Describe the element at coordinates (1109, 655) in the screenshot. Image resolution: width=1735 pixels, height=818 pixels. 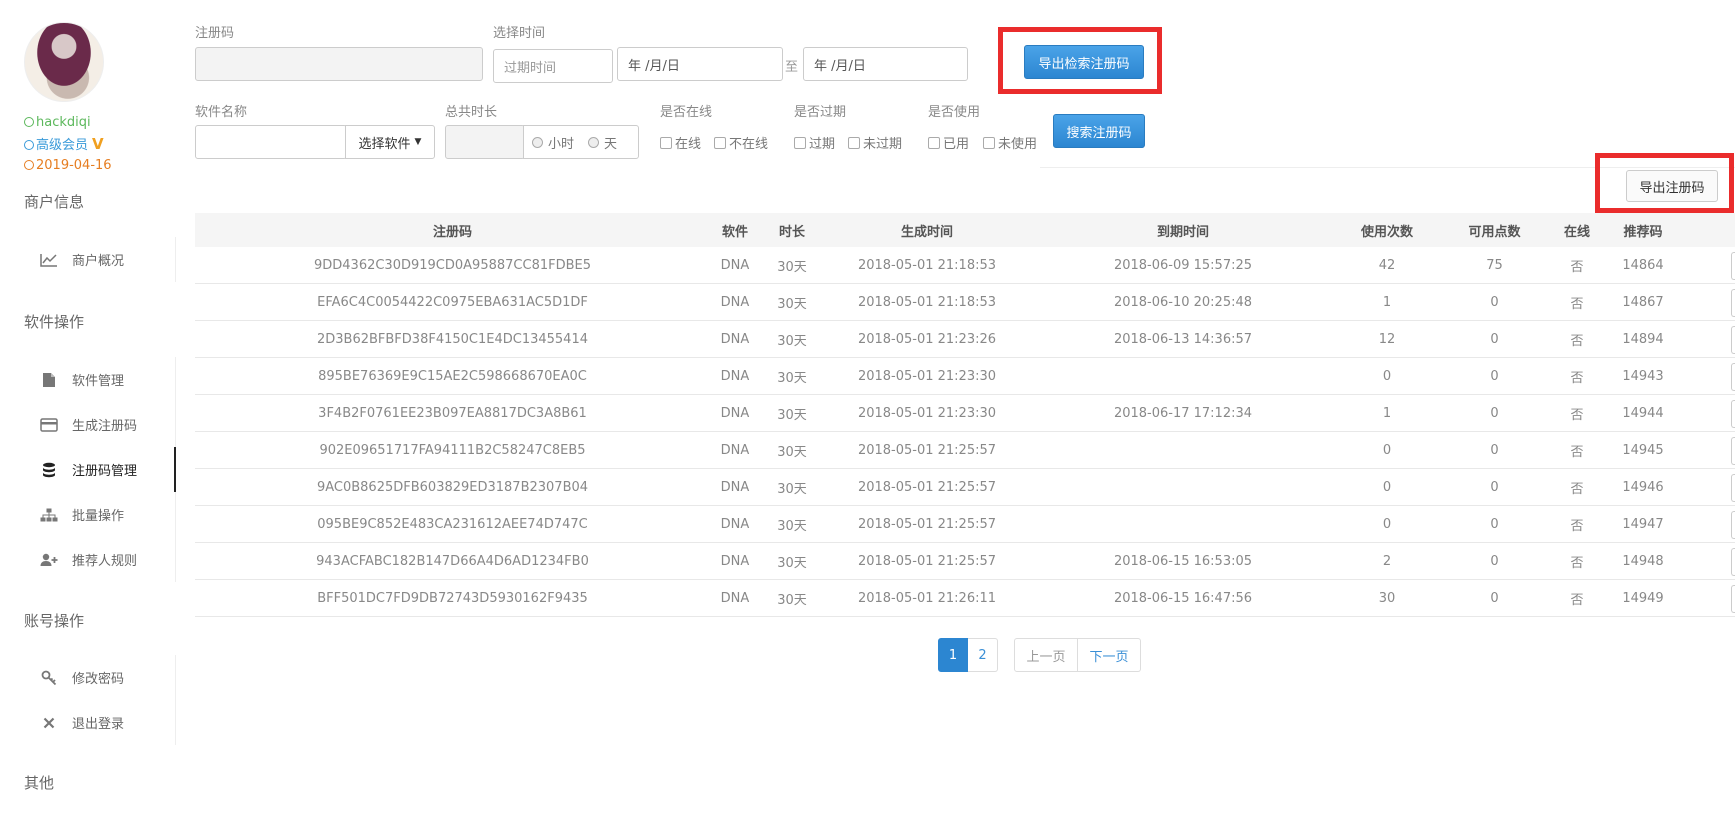
I see `next-page-button: 下一页` at that location.